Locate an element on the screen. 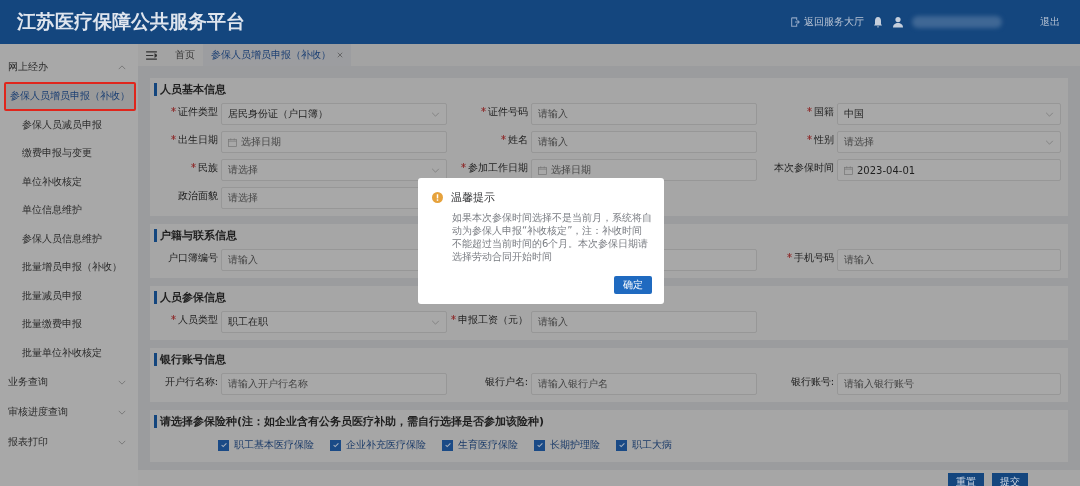 Image resolution: width=1080 pixels, height=486 pixels. checkbox: 生育医疗保险 is located at coordinates (480, 445).